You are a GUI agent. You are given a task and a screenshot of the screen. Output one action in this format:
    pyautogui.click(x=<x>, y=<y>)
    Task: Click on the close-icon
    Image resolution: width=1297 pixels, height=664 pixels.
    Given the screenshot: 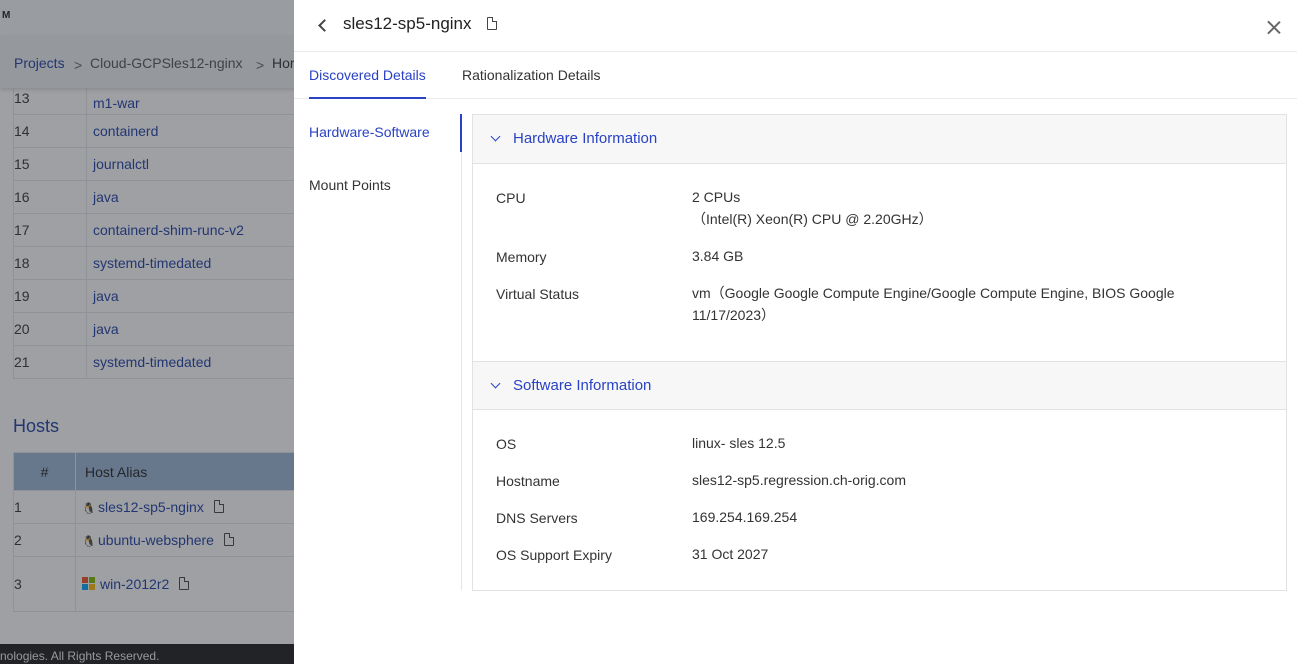 What is the action you would take?
    pyautogui.click(x=1274, y=27)
    